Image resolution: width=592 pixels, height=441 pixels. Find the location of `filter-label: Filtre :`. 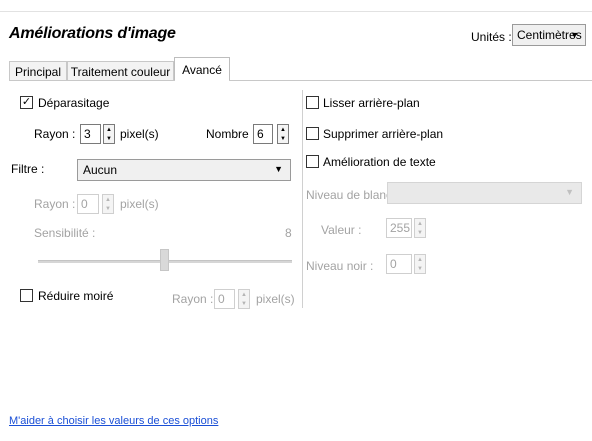

filter-label: Filtre : is located at coordinates (28, 169).